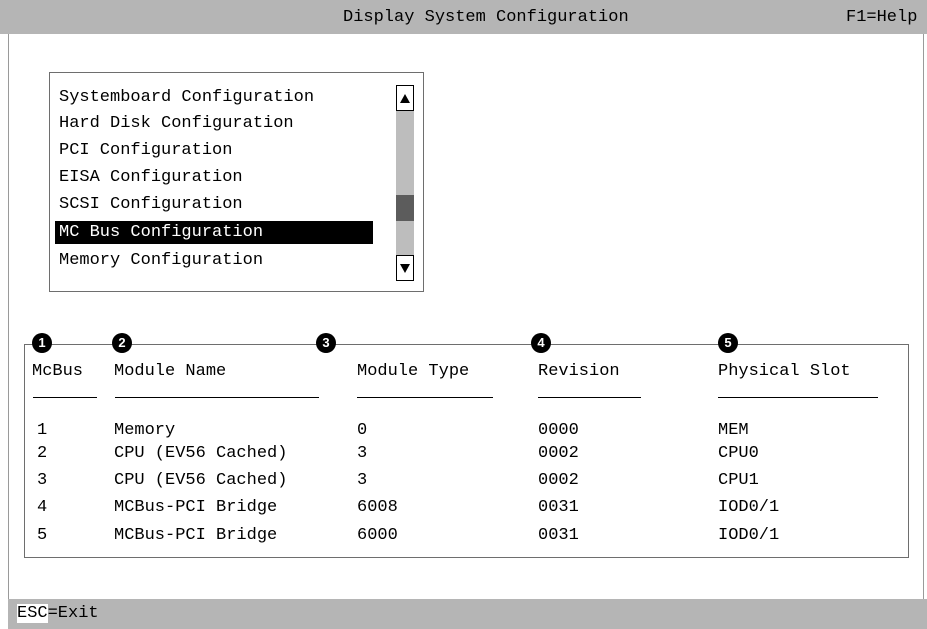 This screenshot has width=927, height=629. Describe the element at coordinates (42, 430) in the screenshot. I see `cell-mcbus: 1` at that location.